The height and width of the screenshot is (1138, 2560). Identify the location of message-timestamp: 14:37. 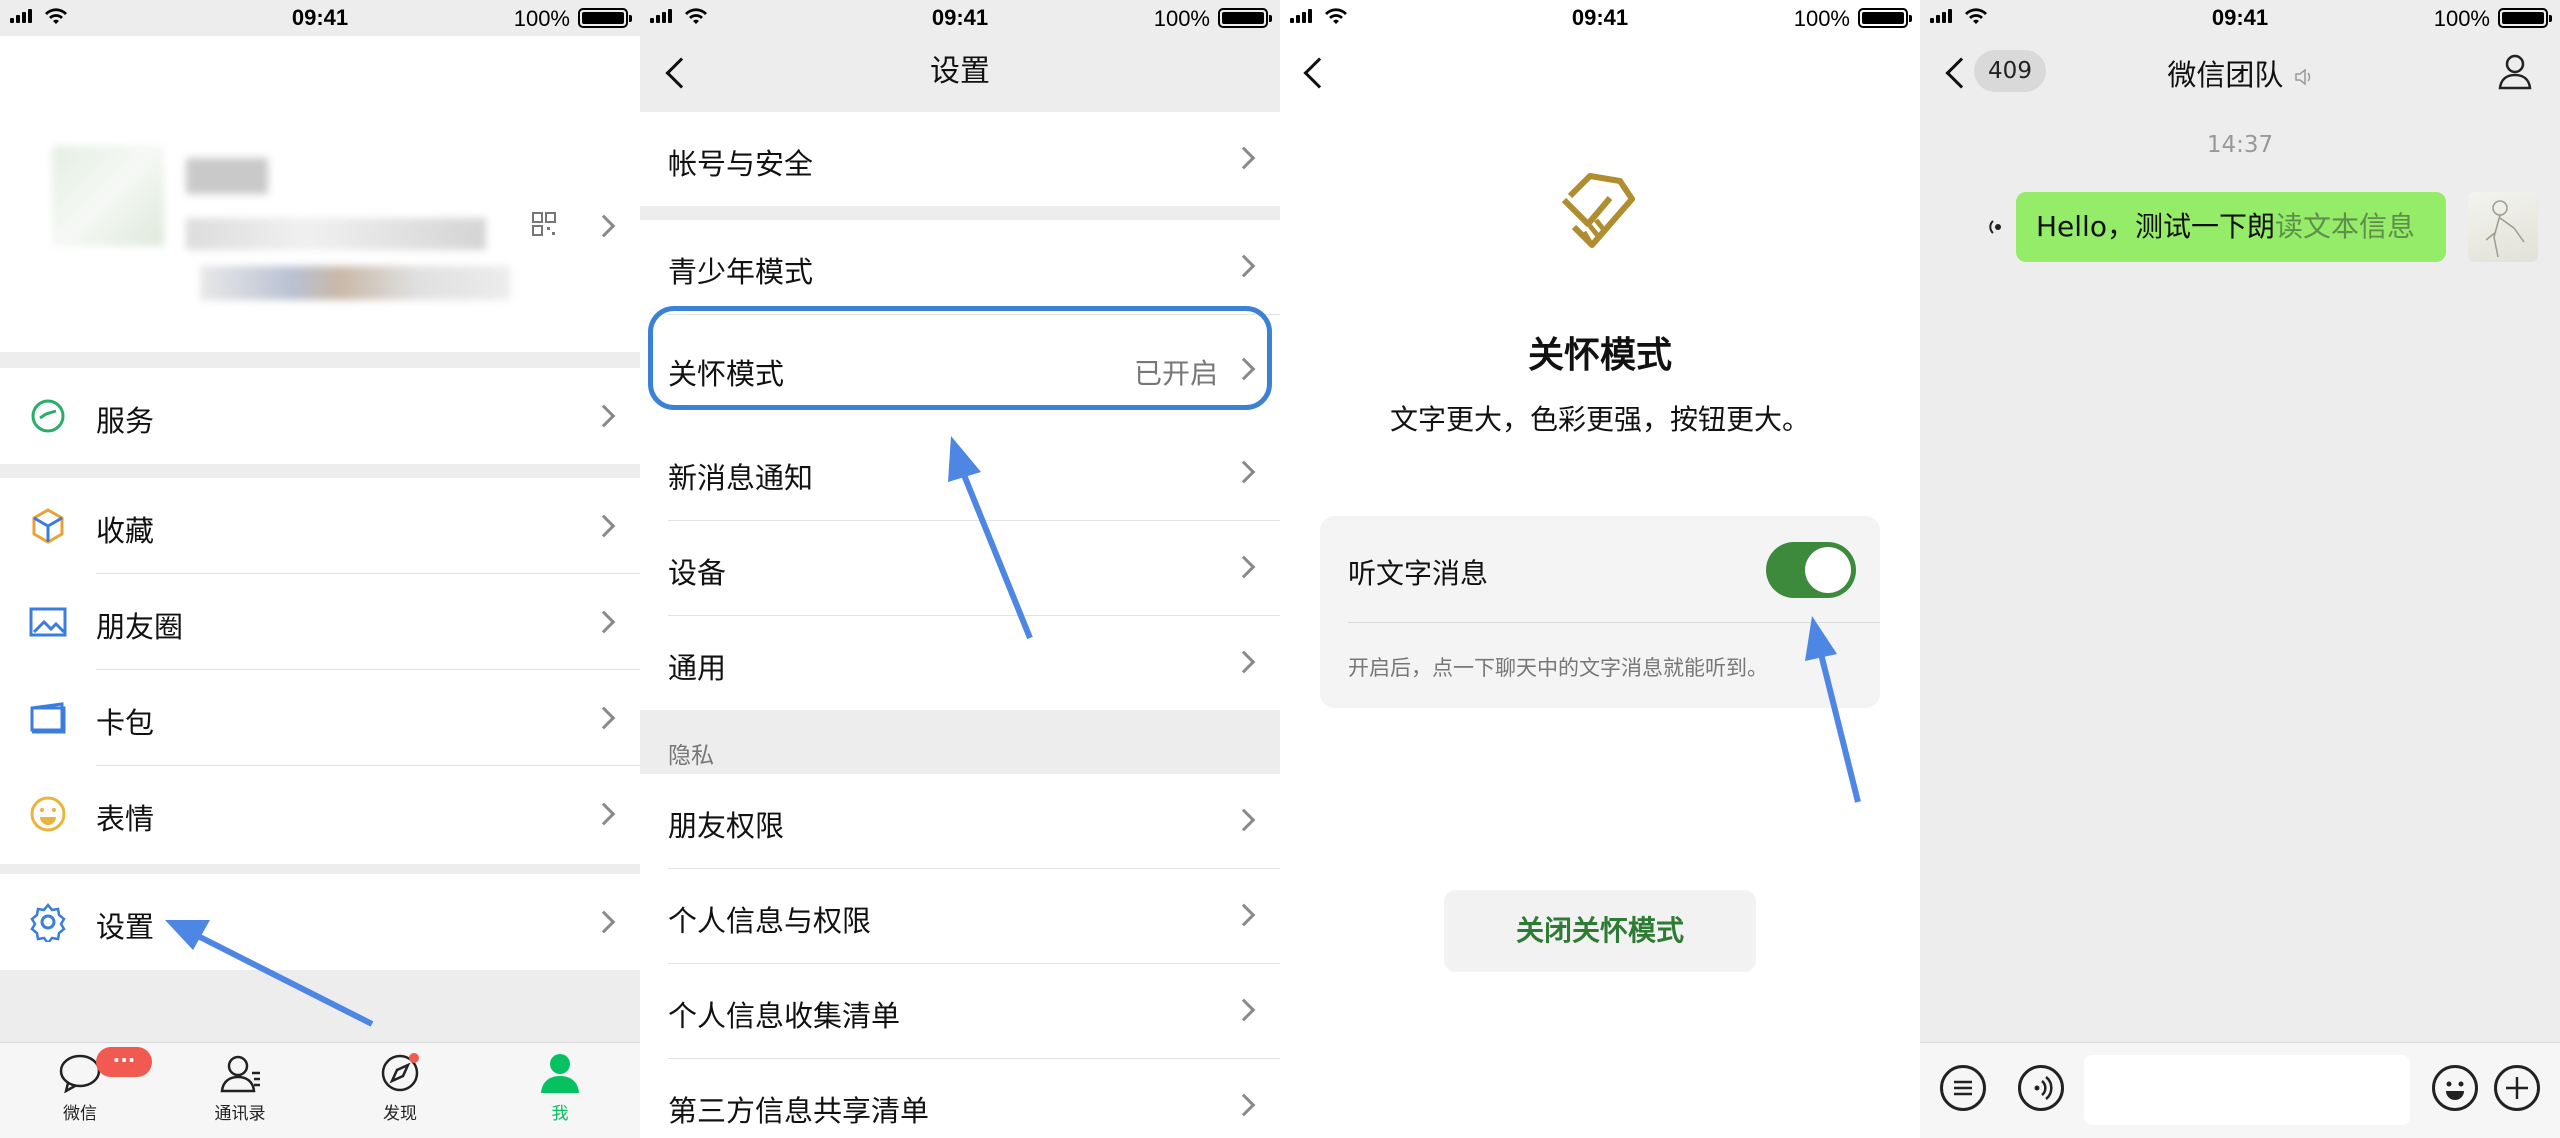
(2240, 145).